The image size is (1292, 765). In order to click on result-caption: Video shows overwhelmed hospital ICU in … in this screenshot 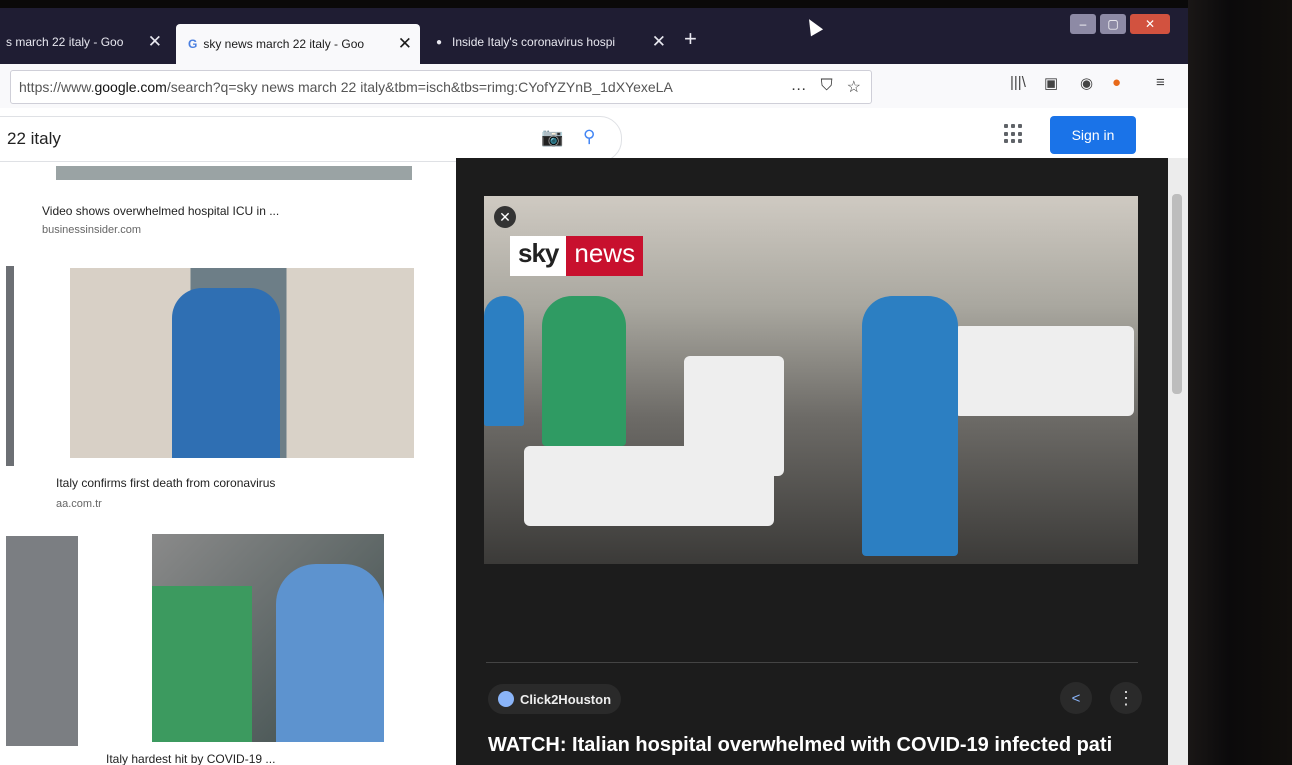, I will do `click(160, 211)`.